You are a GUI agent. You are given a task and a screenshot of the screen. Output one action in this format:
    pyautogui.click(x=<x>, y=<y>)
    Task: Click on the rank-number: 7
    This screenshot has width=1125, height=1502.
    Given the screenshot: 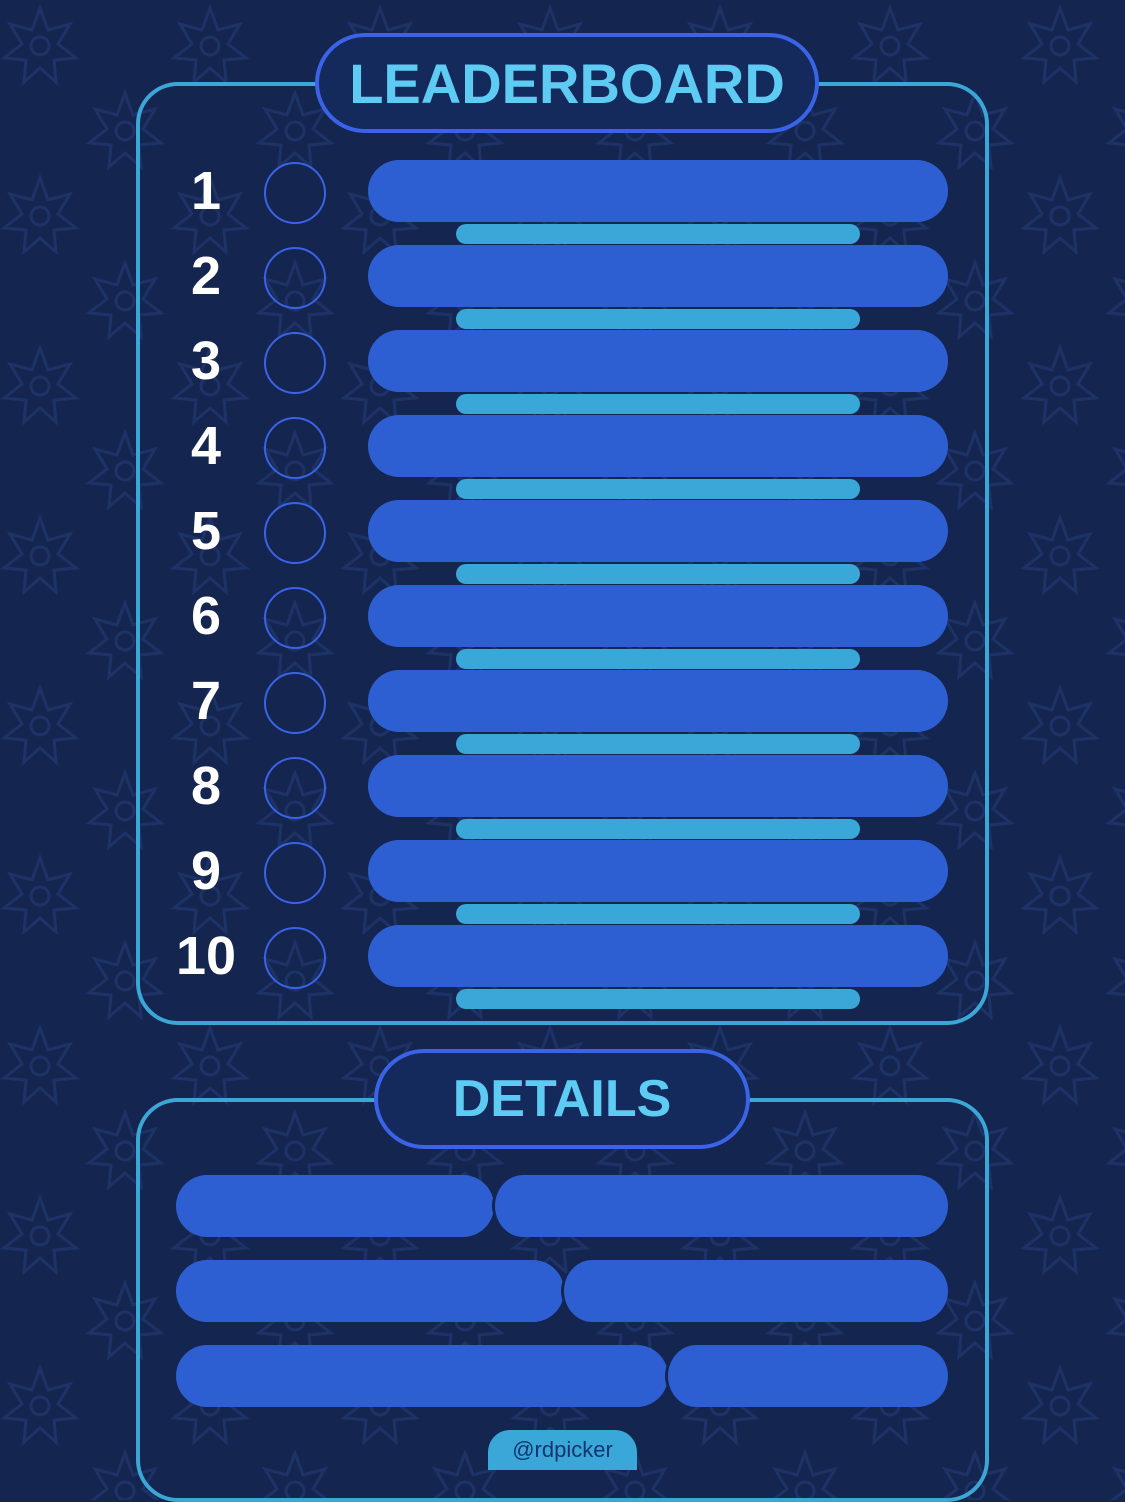 What is the action you would take?
    pyautogui.click(x=206, y=701)
    